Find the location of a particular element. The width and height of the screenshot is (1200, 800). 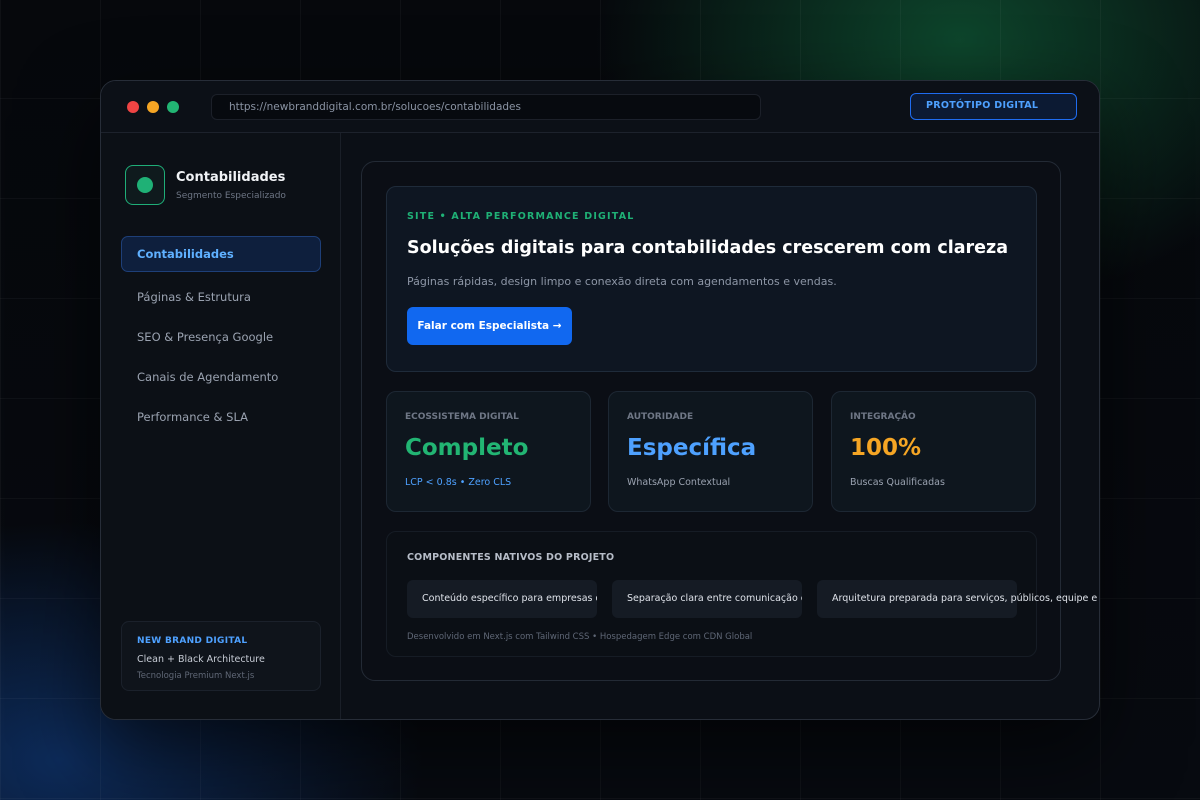

stat-value: Específica is located at coordinates (692, 448).